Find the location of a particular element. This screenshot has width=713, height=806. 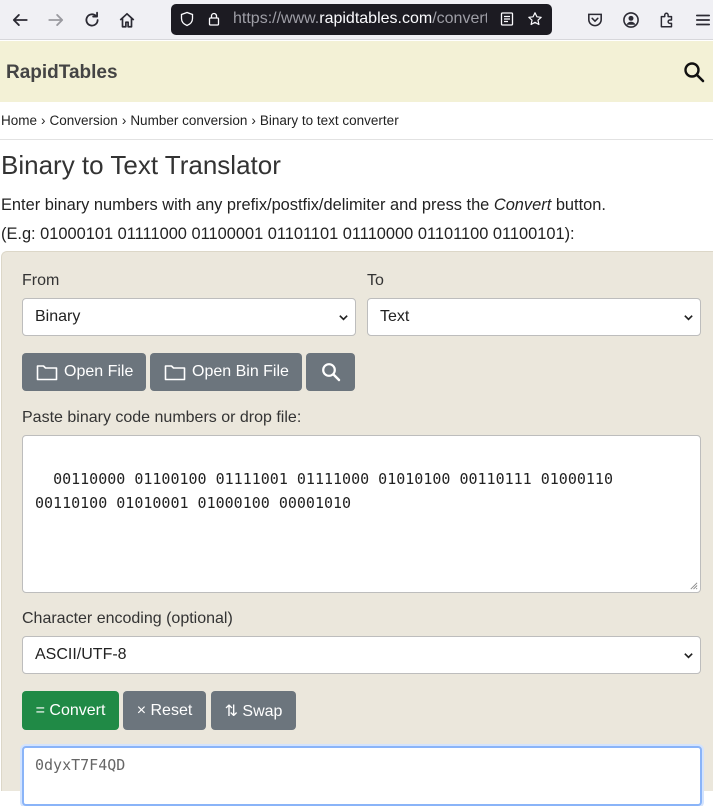

open-file-label: Open File is located at coordinates (99, 371).